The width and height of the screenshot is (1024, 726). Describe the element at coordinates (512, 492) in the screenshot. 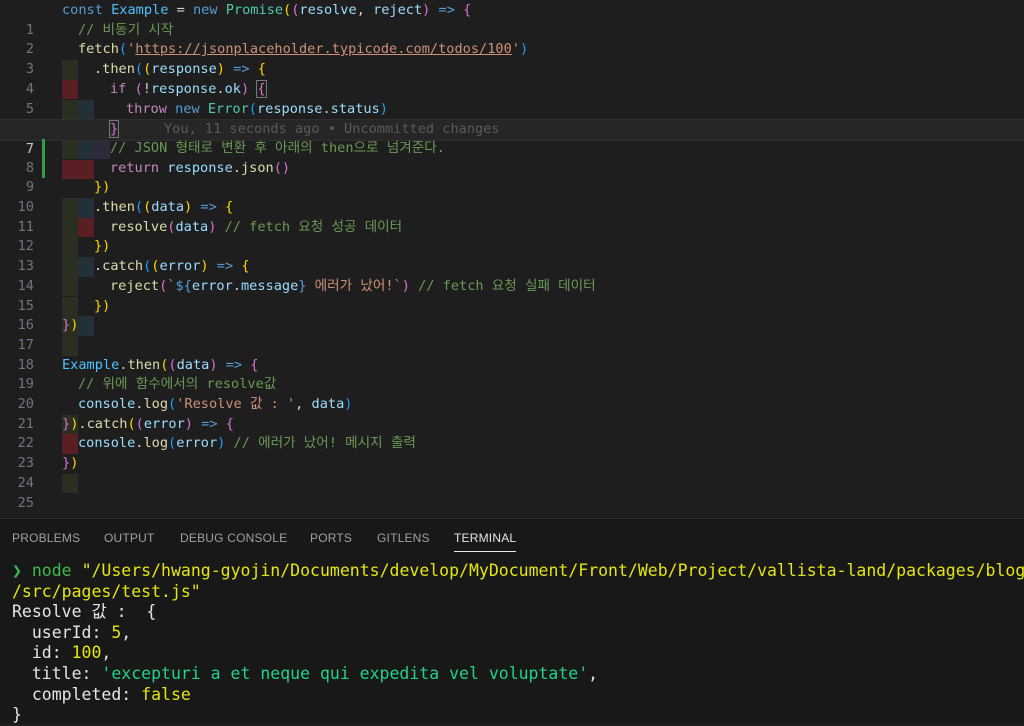

I see `code-line: 25` at that location.